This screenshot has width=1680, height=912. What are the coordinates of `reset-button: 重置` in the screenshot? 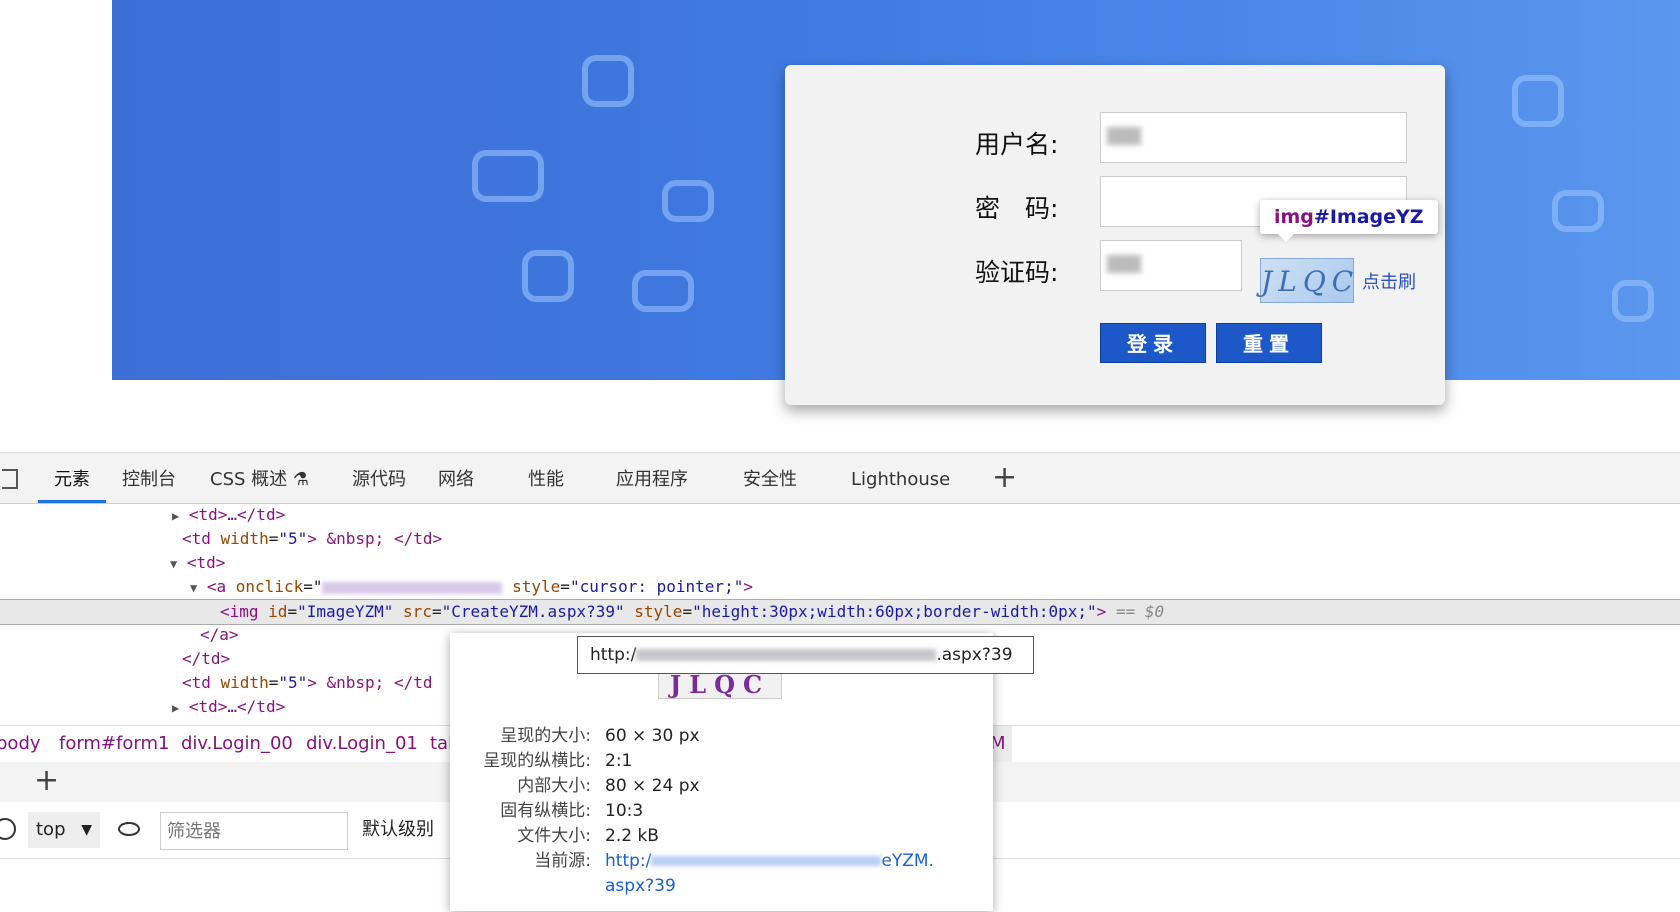 It's located at (1269, 343).